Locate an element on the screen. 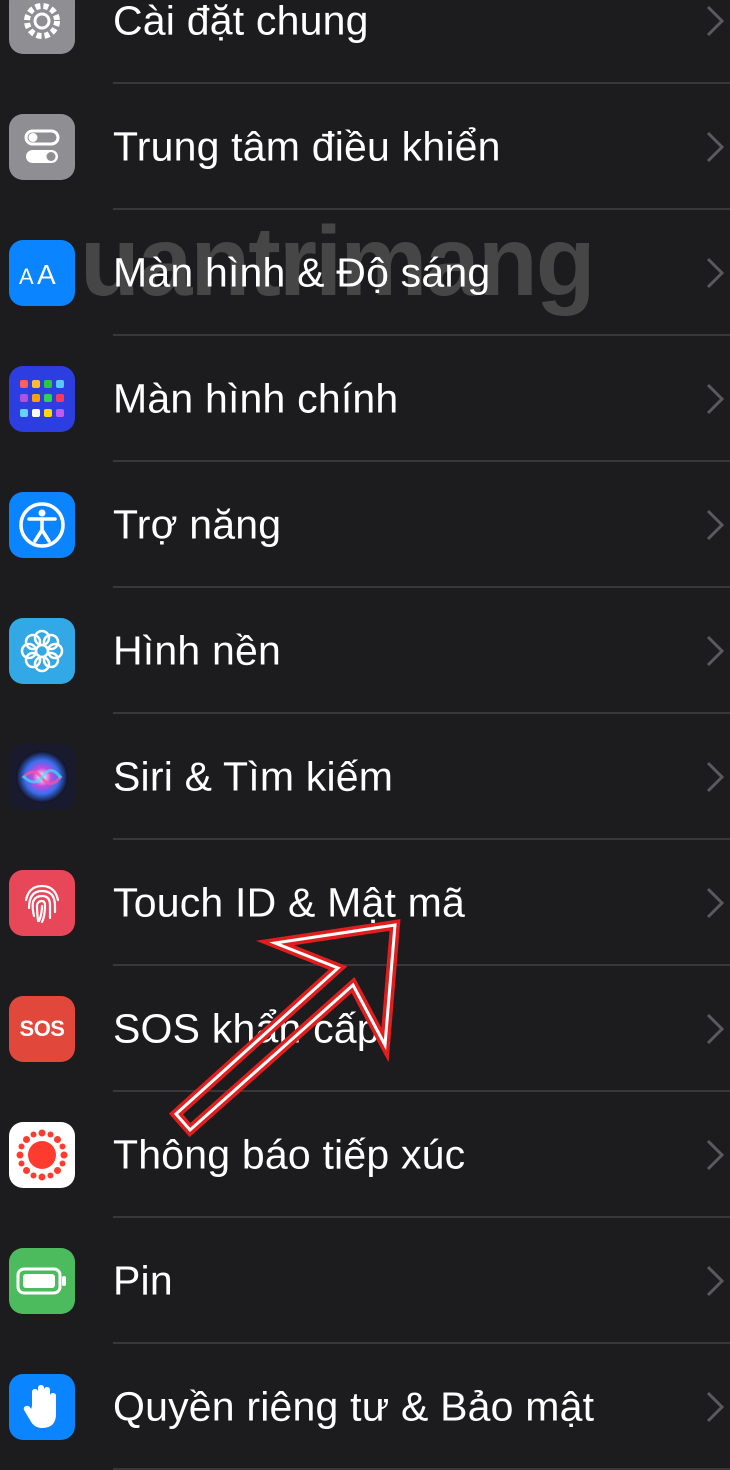 The width and height of the screenshot is (730, 1470). siri-icon is located at coordinates (42, 777).